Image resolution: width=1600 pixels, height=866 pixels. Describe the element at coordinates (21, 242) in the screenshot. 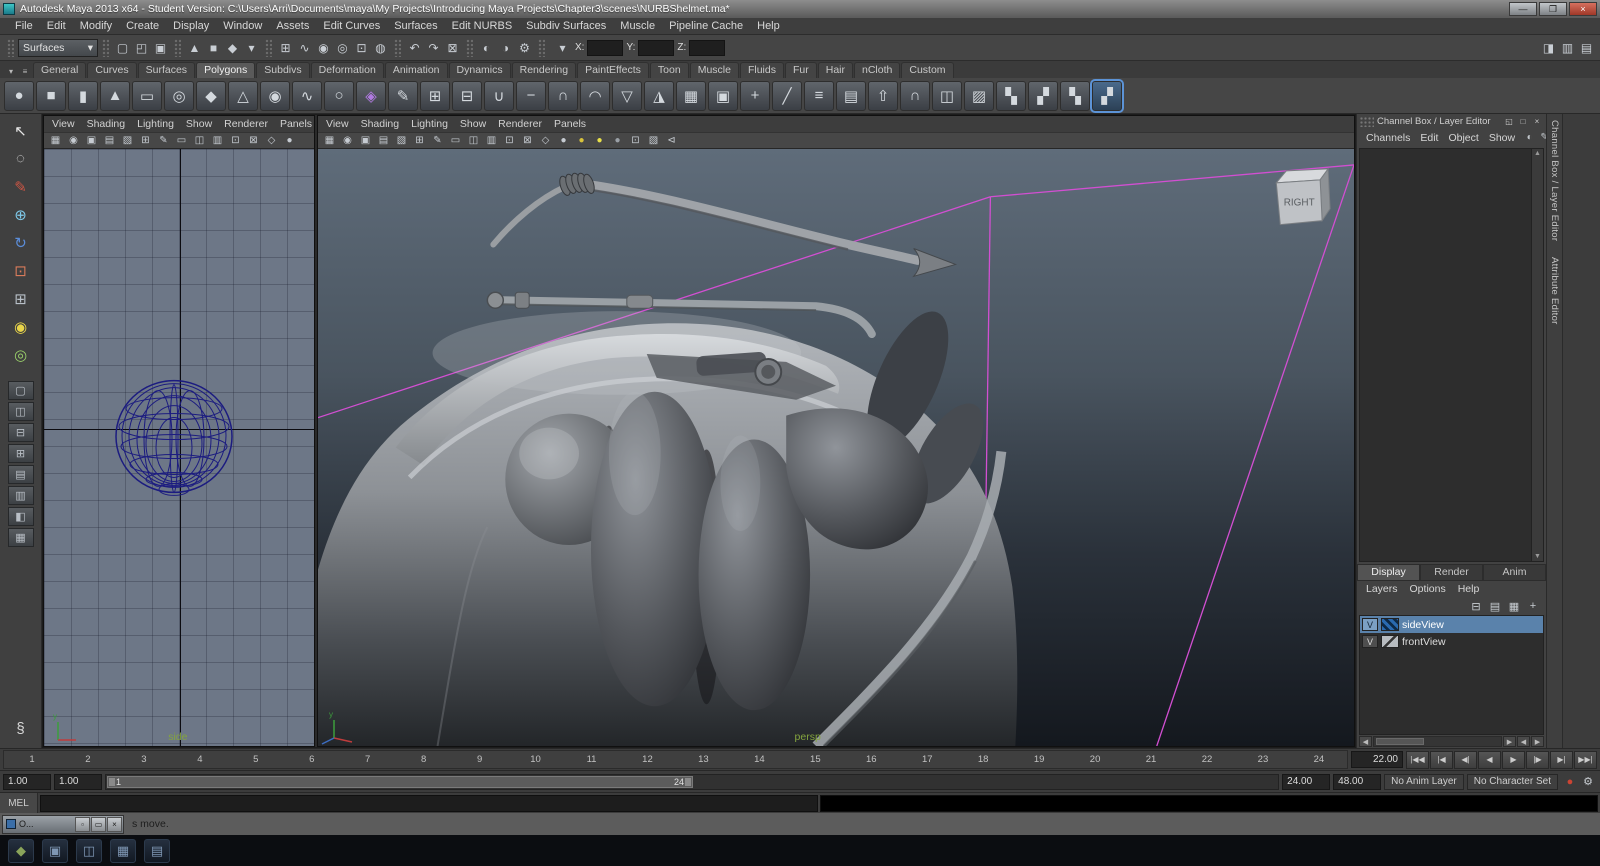

I see `rotate-tool: ↻` at that location.